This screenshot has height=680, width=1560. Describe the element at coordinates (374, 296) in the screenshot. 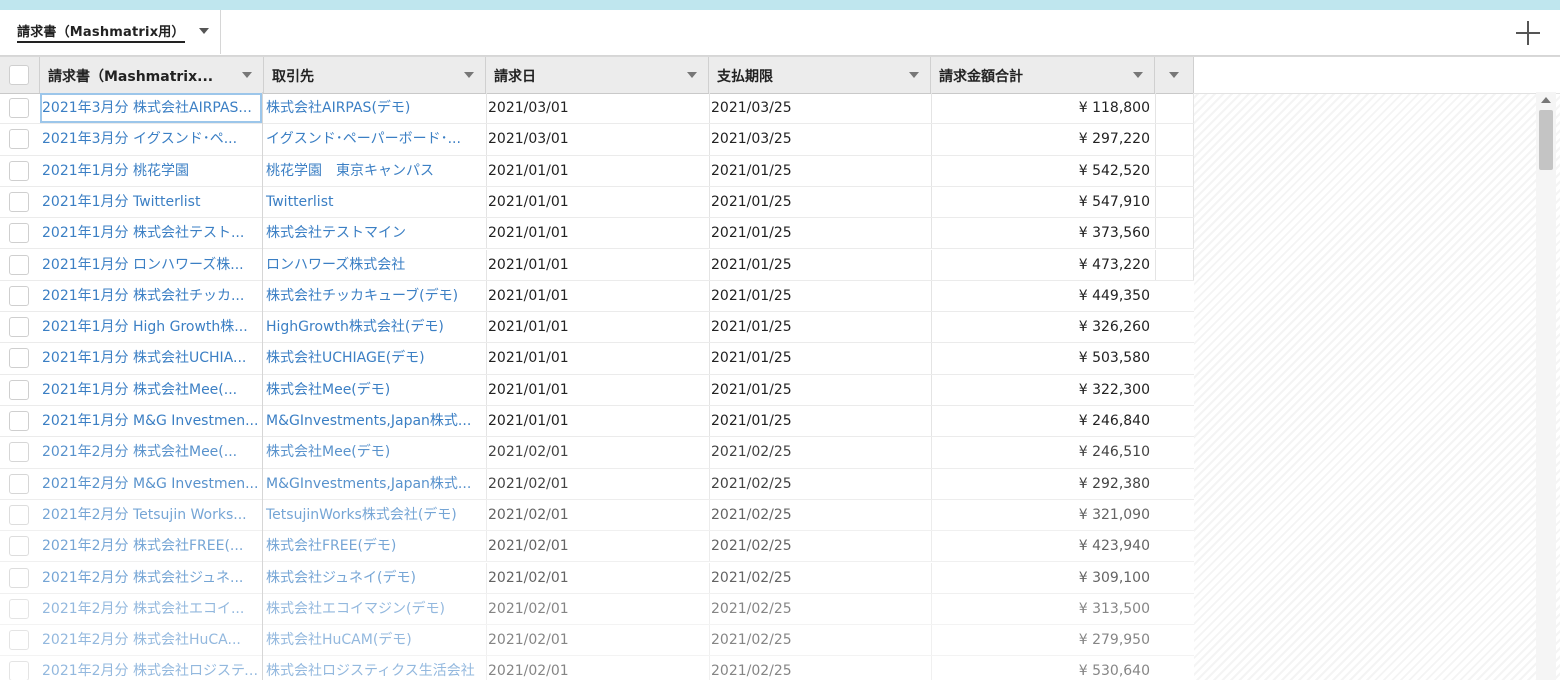

I see `client-link: 株式会社チッカキューブ(デモ)` at that location.